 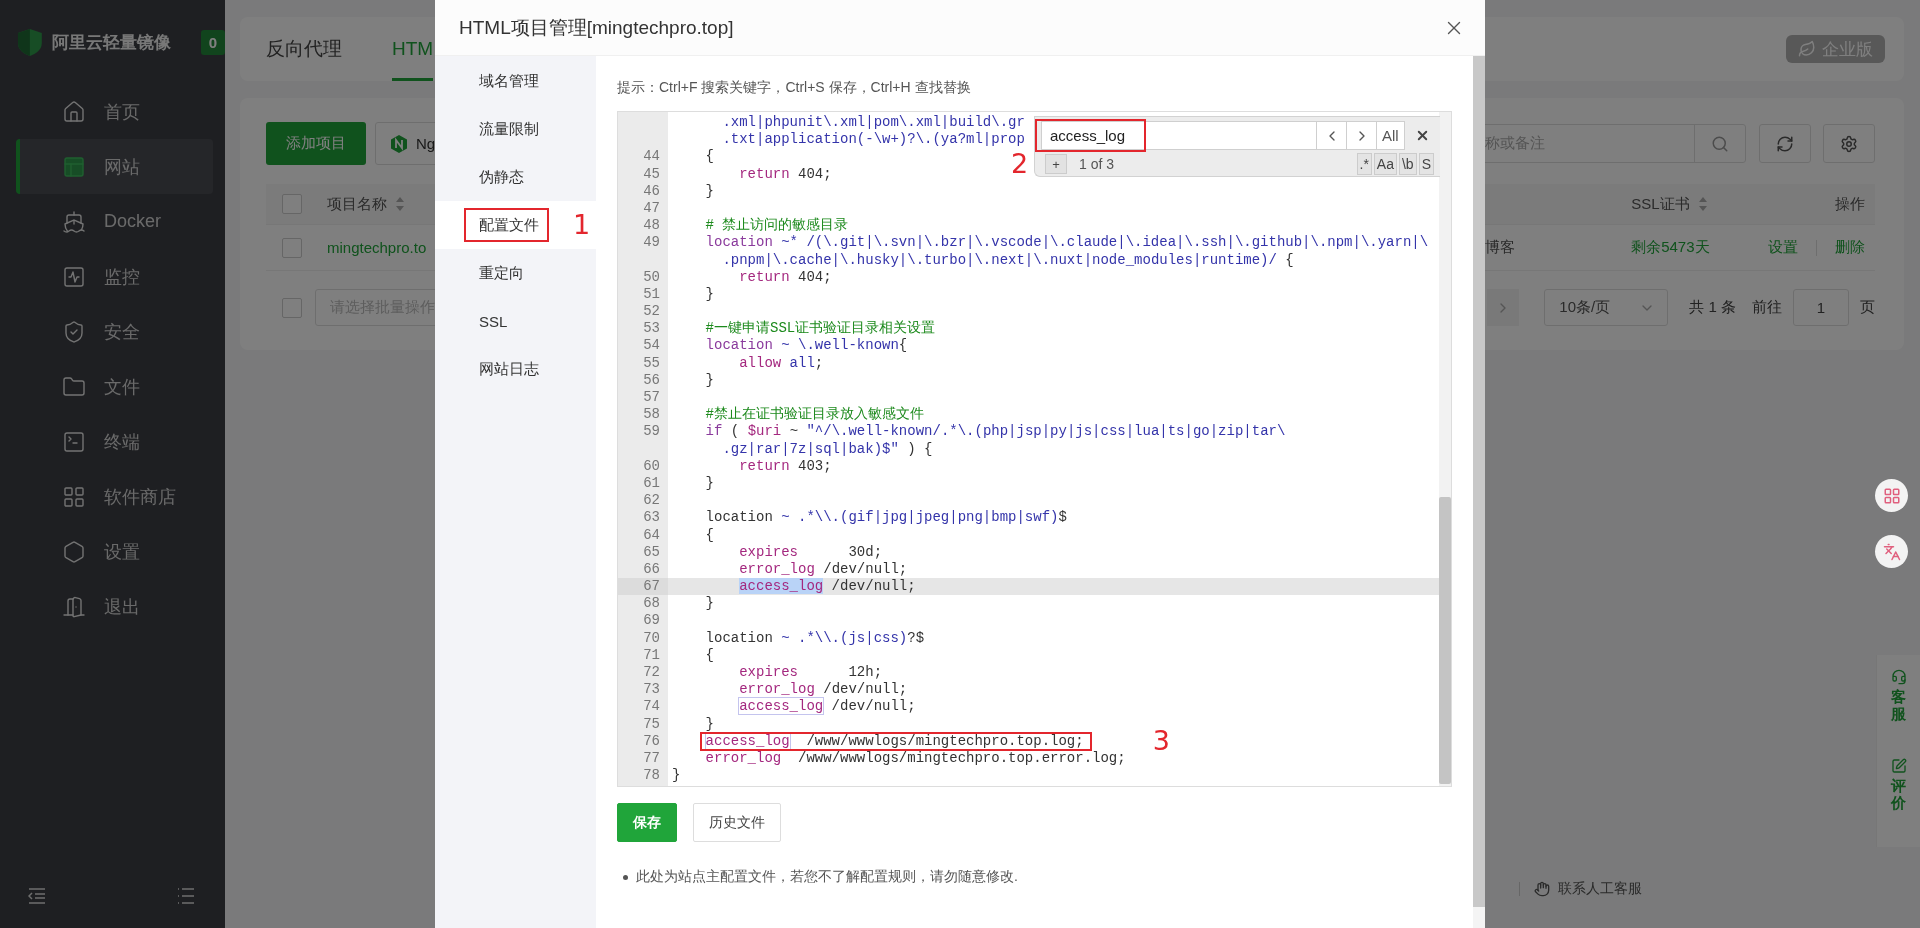 What do you see at coordinates (1898, 794) in the screenshot?
I see `side-panel-label: 评价` at bounding box center [1898, 794].